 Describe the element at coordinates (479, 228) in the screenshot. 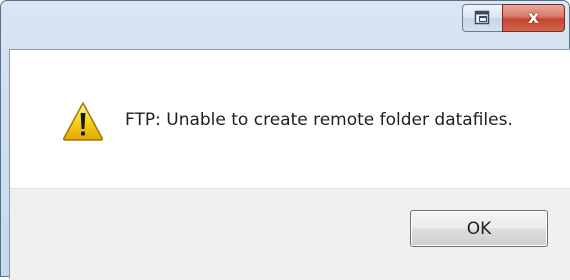

I see `ok-button: OK` at that location.